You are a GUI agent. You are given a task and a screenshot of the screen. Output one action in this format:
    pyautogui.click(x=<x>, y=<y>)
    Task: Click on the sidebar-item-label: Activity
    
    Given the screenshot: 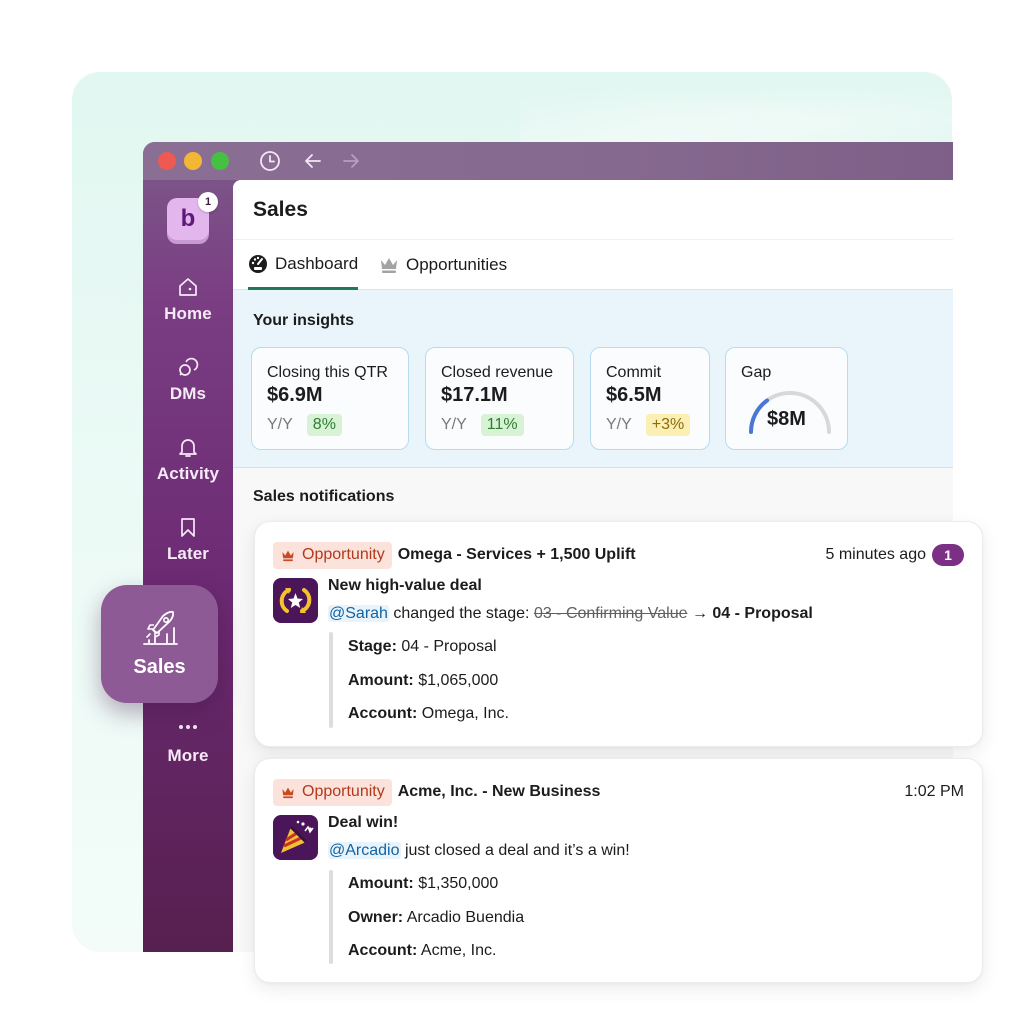 What is the action you would take?
    pyautogui.click(x=188, y=473)
    